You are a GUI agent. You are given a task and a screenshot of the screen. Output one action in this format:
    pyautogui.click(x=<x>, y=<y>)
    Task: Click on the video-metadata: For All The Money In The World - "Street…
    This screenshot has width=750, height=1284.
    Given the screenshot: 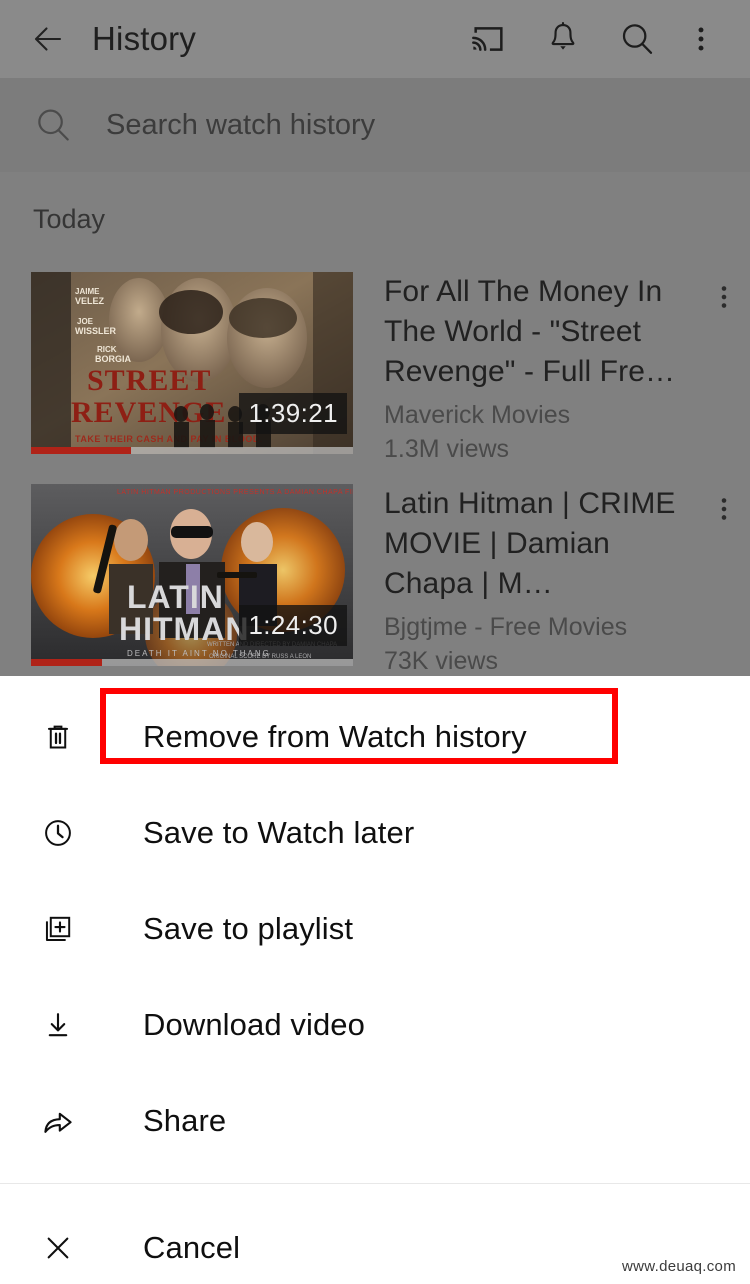 What is the action you would take?
    pyautogui.click(x=525, y=369)
    